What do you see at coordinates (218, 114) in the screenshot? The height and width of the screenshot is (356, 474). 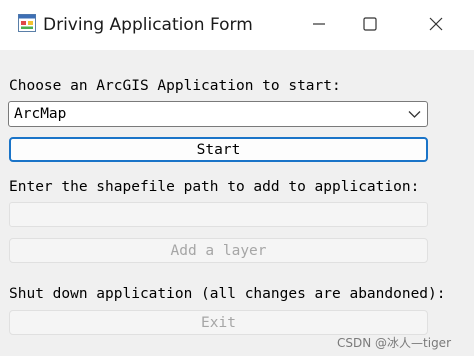 I see `application-select: ArcMap` at bounding box center [218, 114].